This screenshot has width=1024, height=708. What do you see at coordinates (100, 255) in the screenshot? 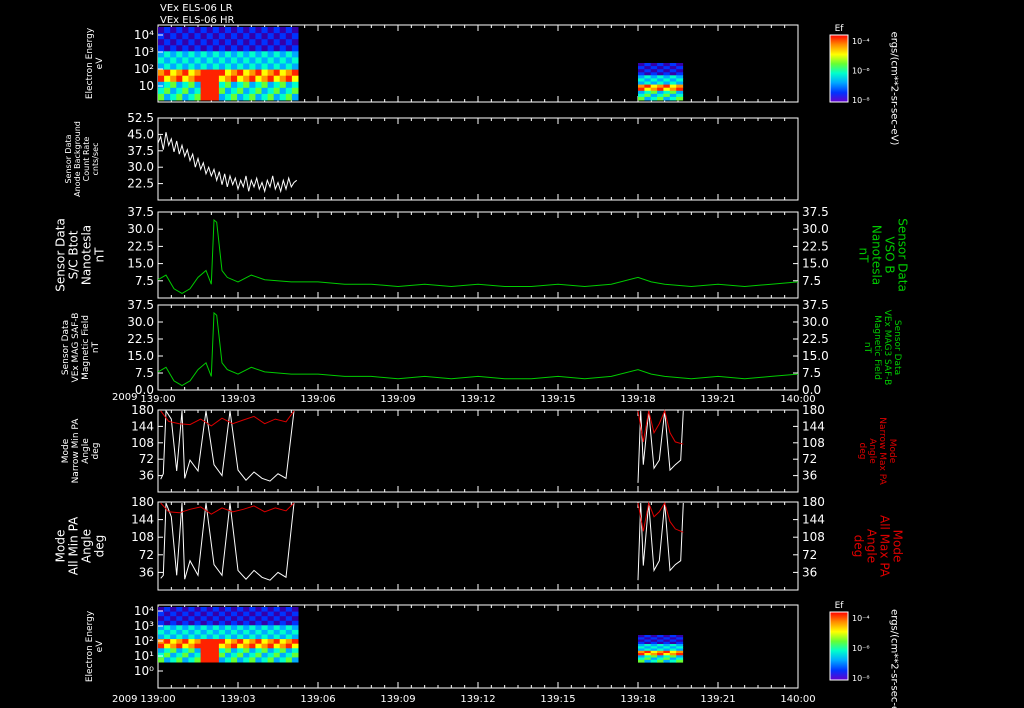
I see `y-axis-label-line: nT` at bounding box center [100, 255].